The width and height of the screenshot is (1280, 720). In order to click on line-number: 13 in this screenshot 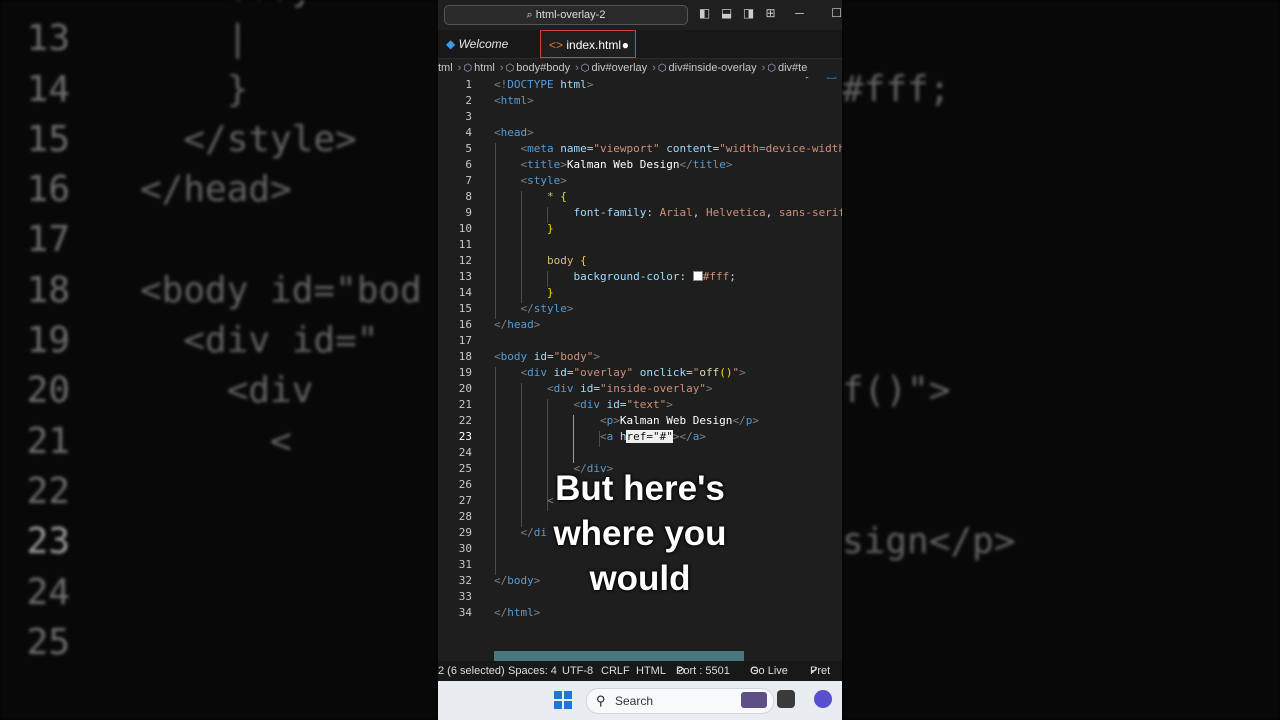, I will do `click(465, 276)`.